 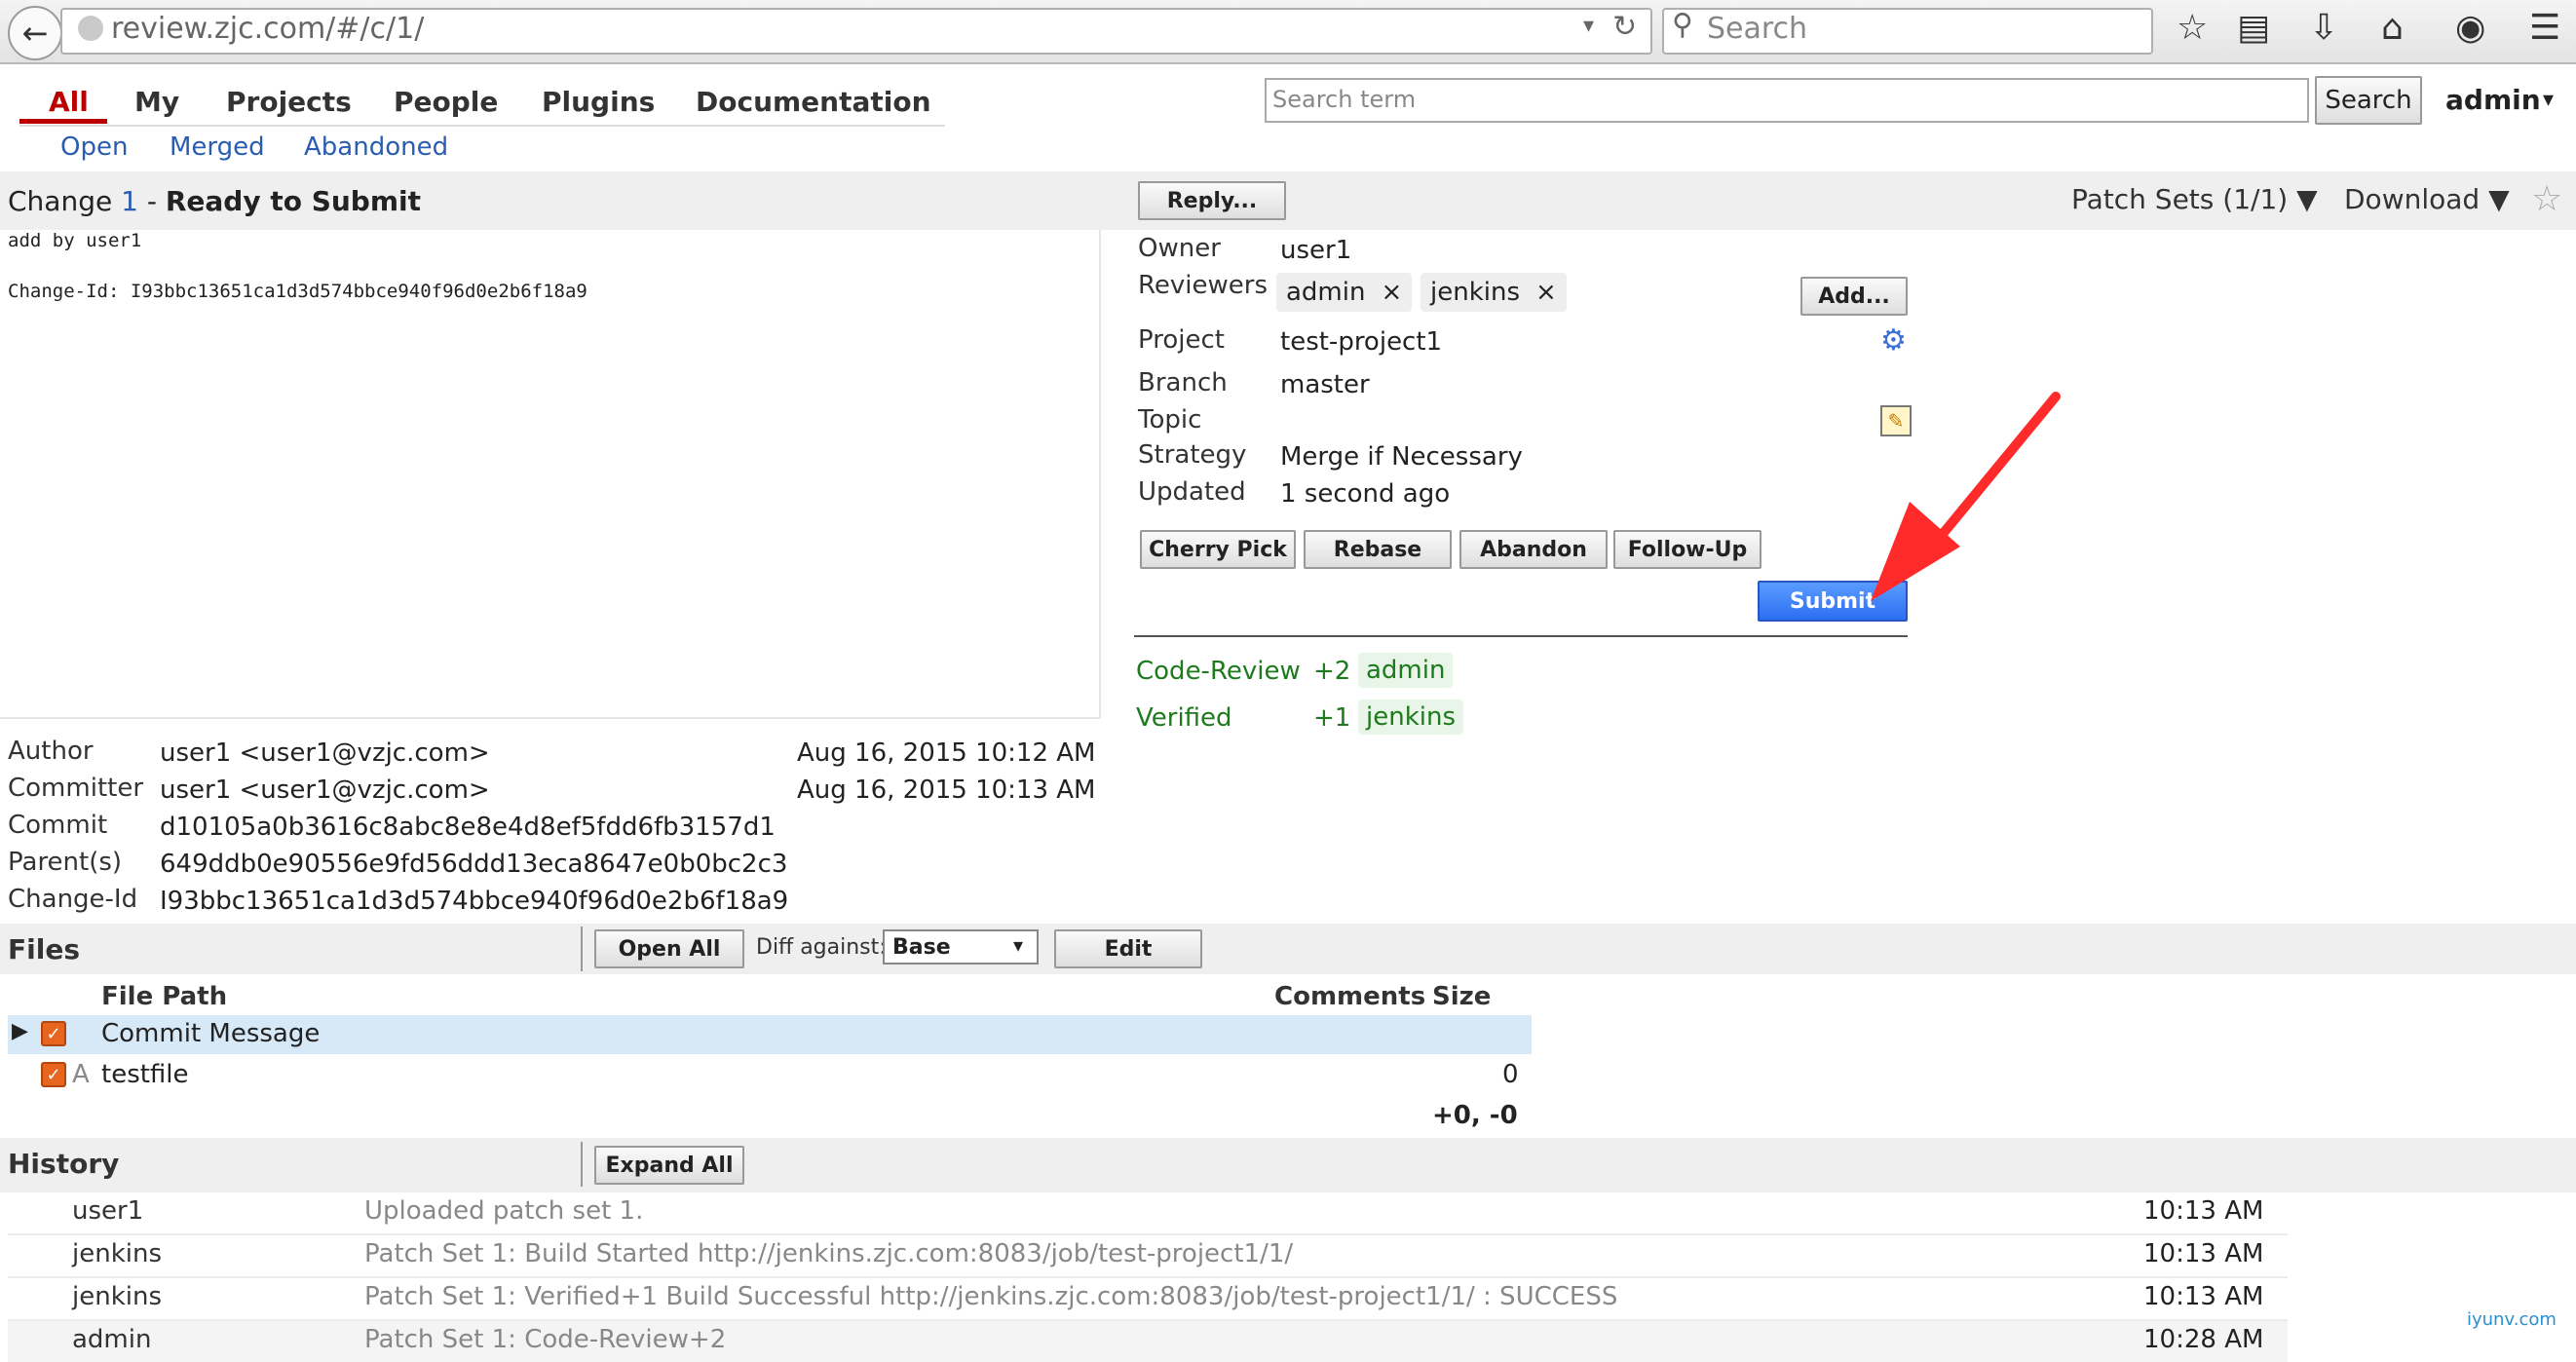 What do you see at coordinates (112, 1339) in the screenshot?
I see `history-author: admin` at bounding box center [112, 1339].